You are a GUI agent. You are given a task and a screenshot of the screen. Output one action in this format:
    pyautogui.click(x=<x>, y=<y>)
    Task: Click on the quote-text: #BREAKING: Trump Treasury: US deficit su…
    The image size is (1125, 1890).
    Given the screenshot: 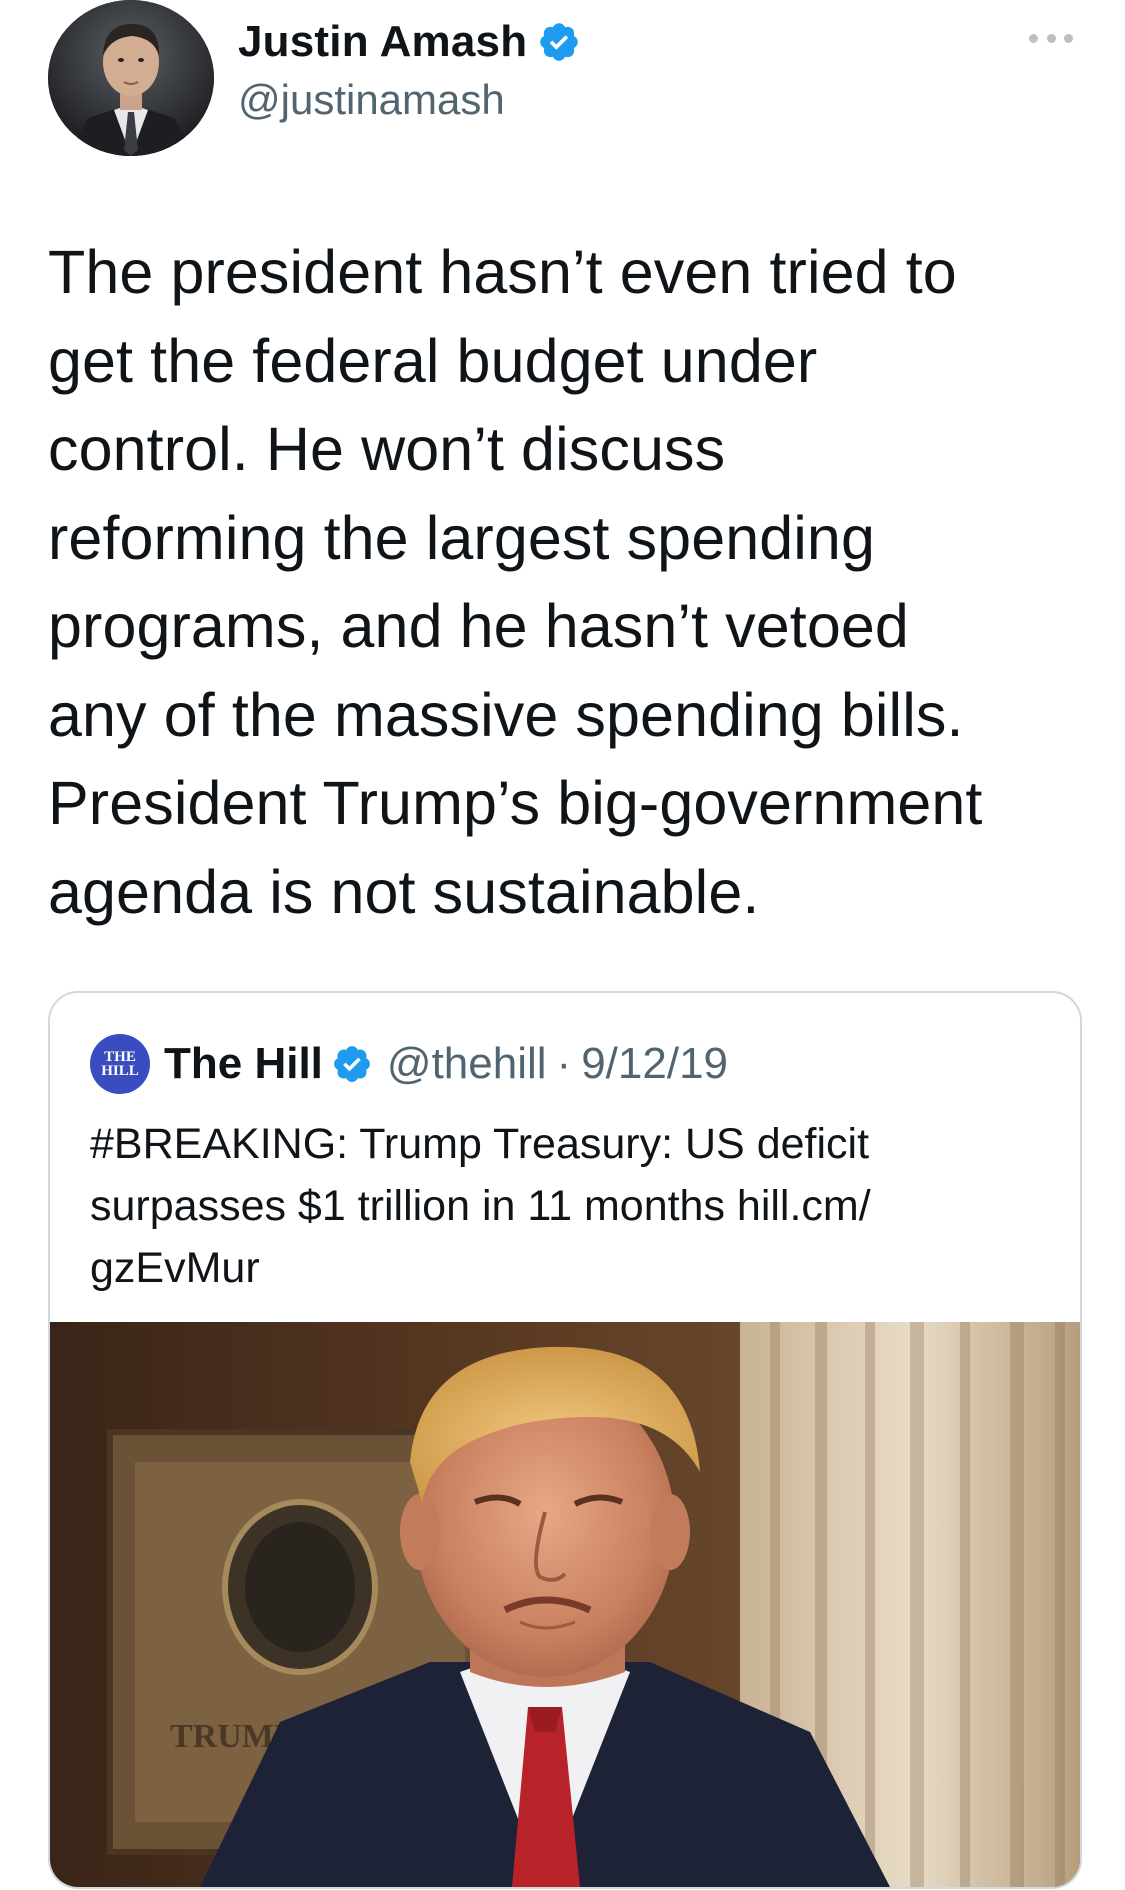 What is the action you would take?
    pyautogui.click(x=480, y=1206)
    